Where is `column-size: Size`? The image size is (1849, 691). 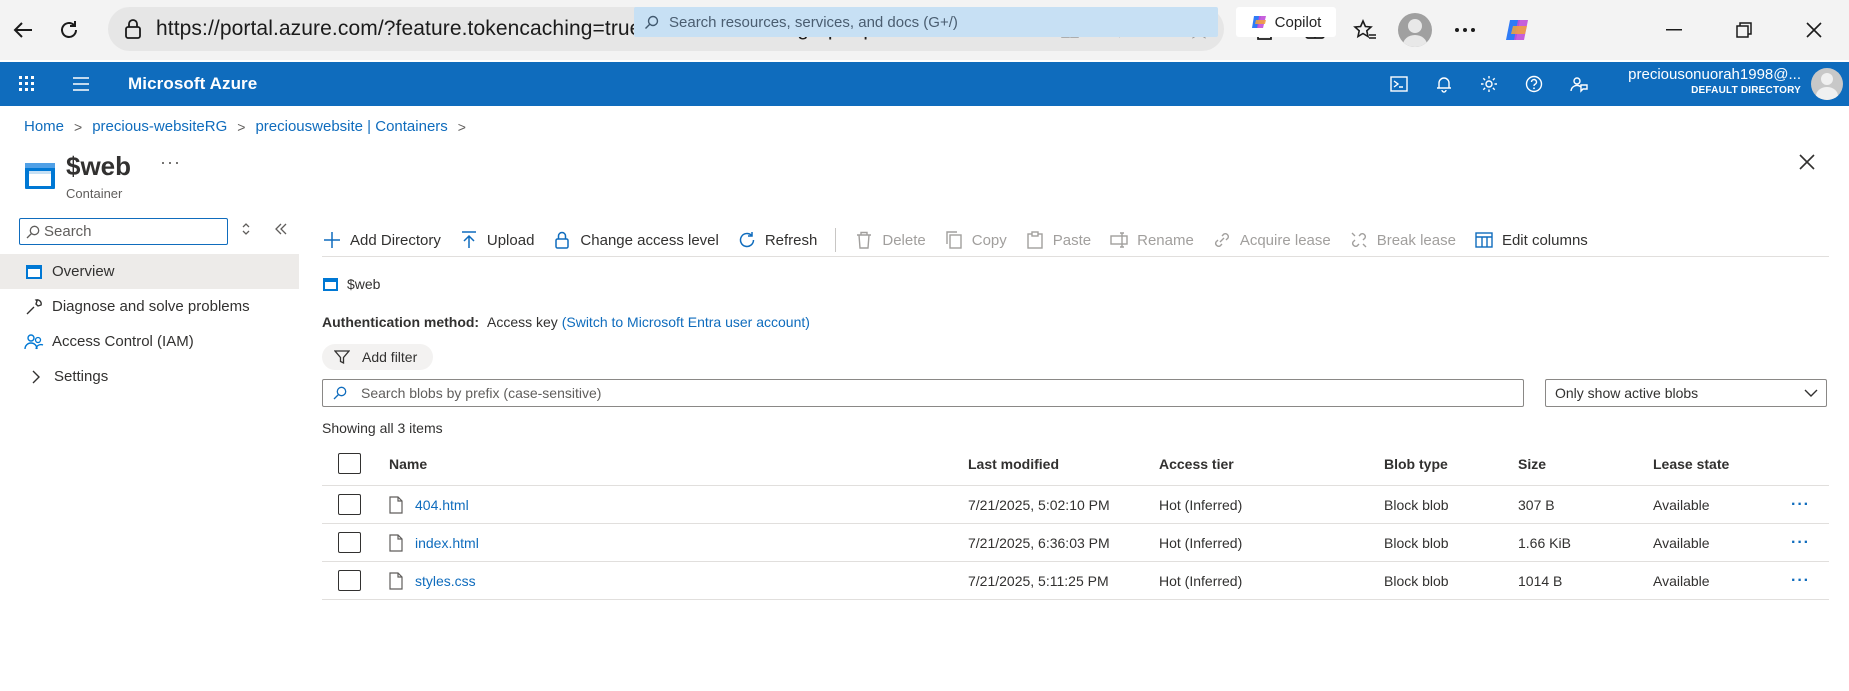 column-size: Size is located at coordinates (1585, 464).